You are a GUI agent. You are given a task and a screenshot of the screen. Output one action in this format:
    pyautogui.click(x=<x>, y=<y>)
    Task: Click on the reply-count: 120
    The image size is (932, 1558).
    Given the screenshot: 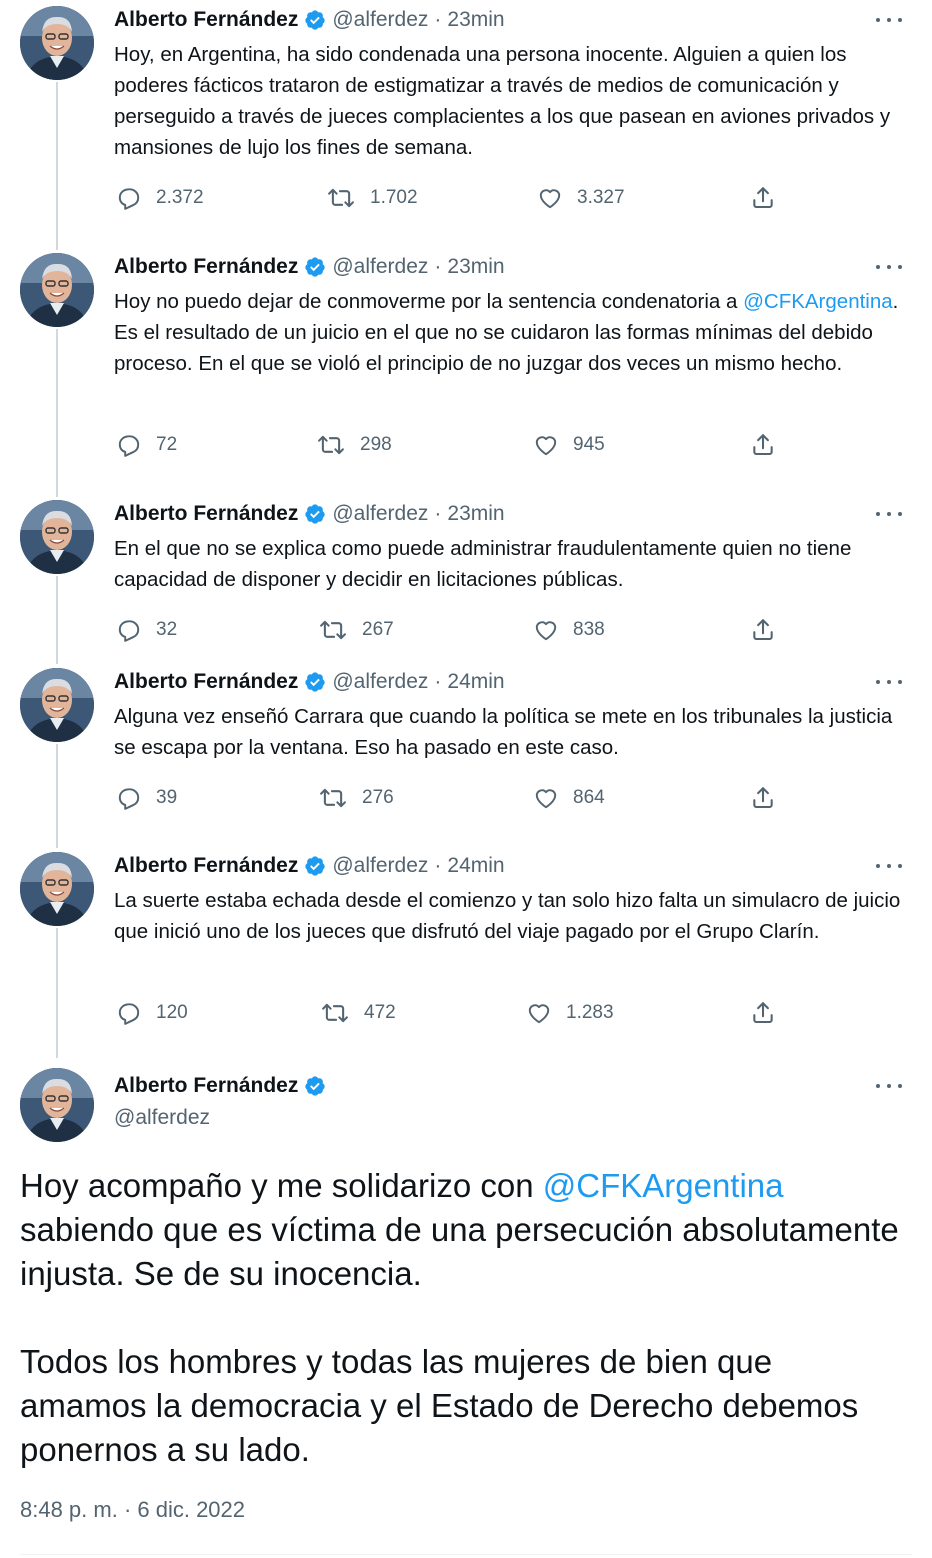 What is the action you would take?
    pyautogui.click(x=172, y=1012)
    